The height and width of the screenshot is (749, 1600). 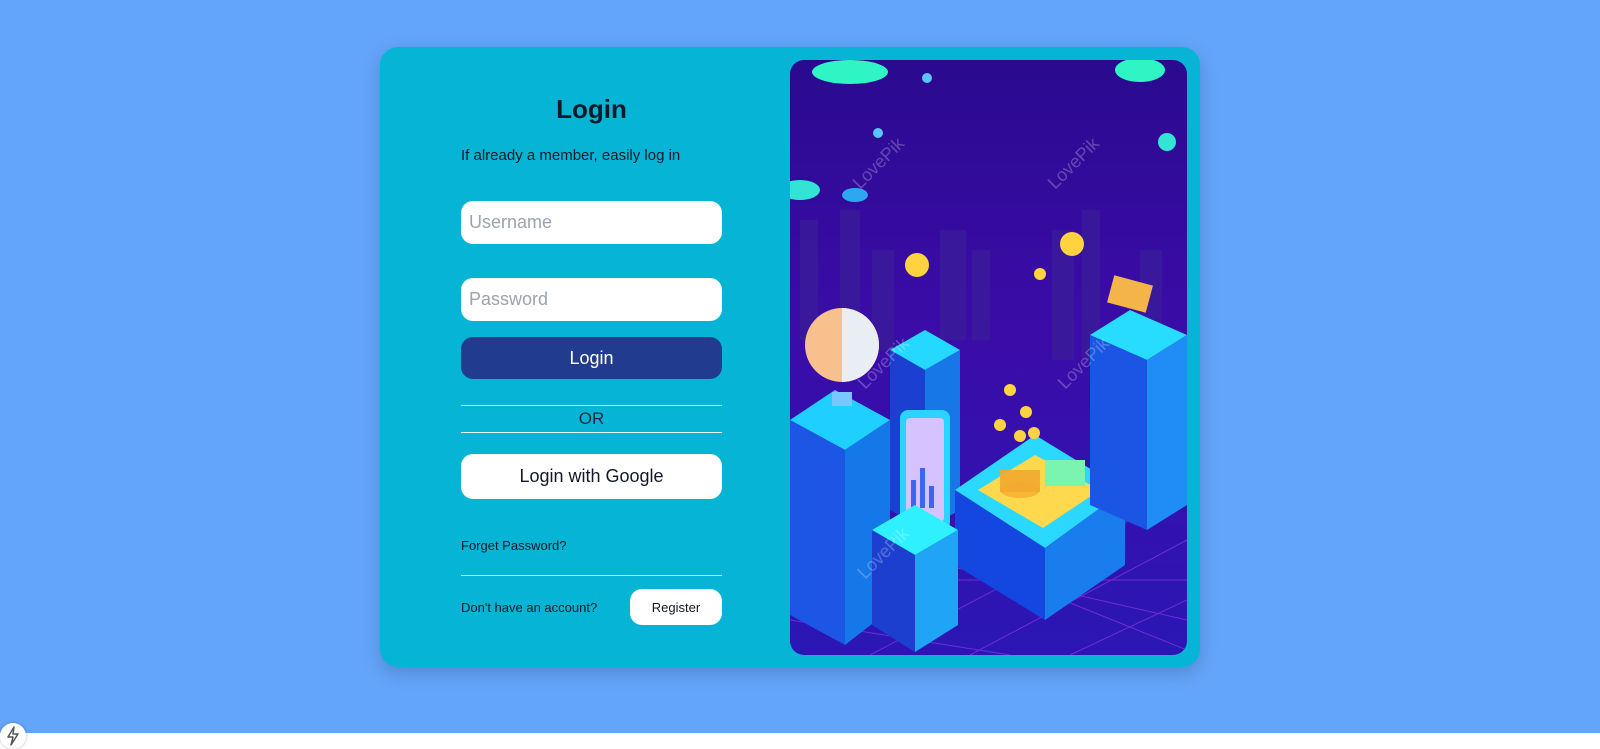 I want to click on login-subtitle: If already a member, easily log in, so click(x=571, y=155).